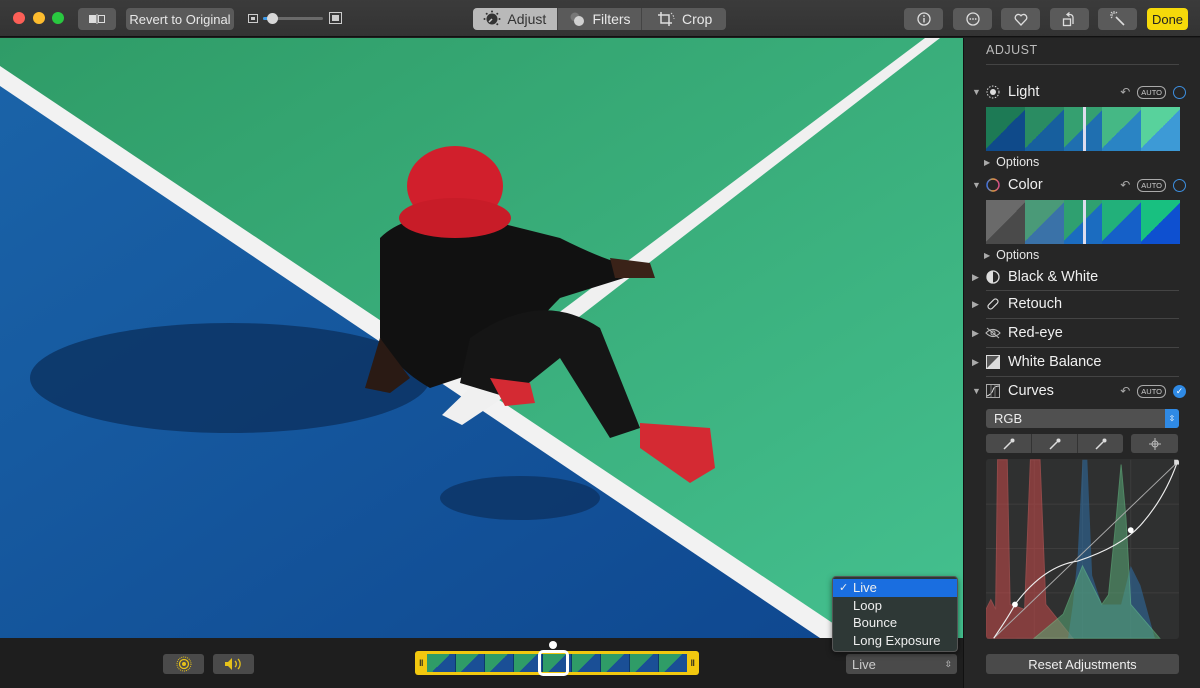 The image size is (1200, 688). I want to click on speaker-icon, so click(232, 664).